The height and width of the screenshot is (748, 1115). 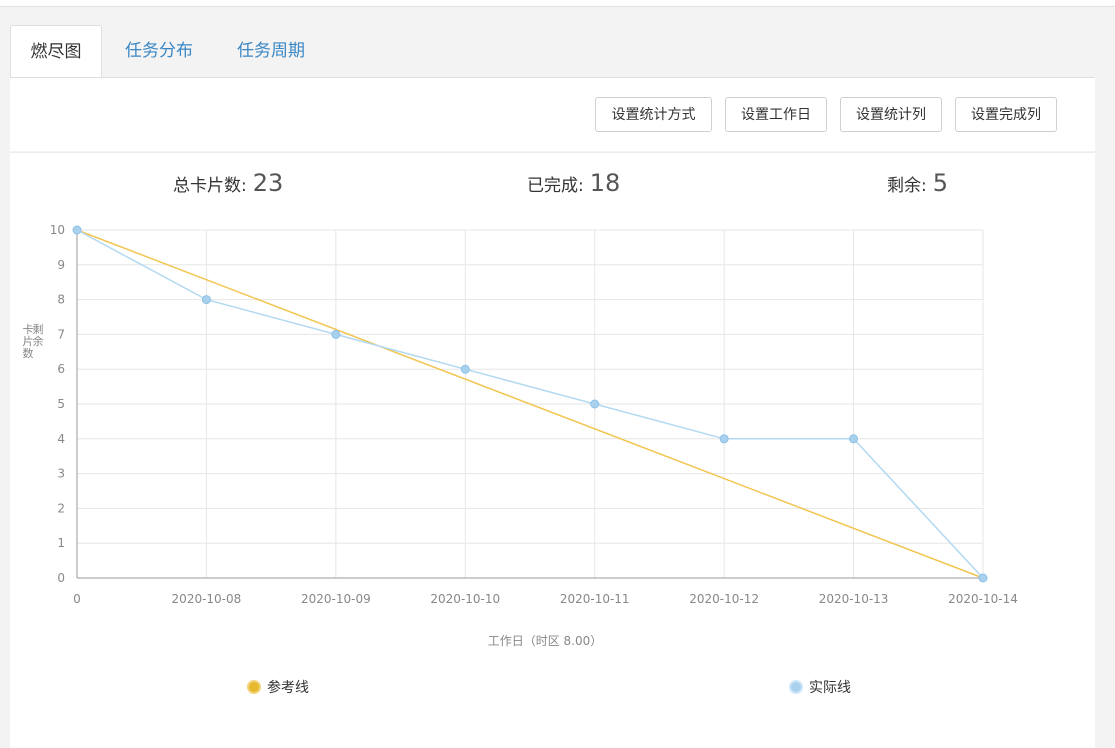 What do you see at coordinates (595, 599) in the screenshot?
I see `x-tick-label: 2020-10-11` at bounding box center [595, 599].